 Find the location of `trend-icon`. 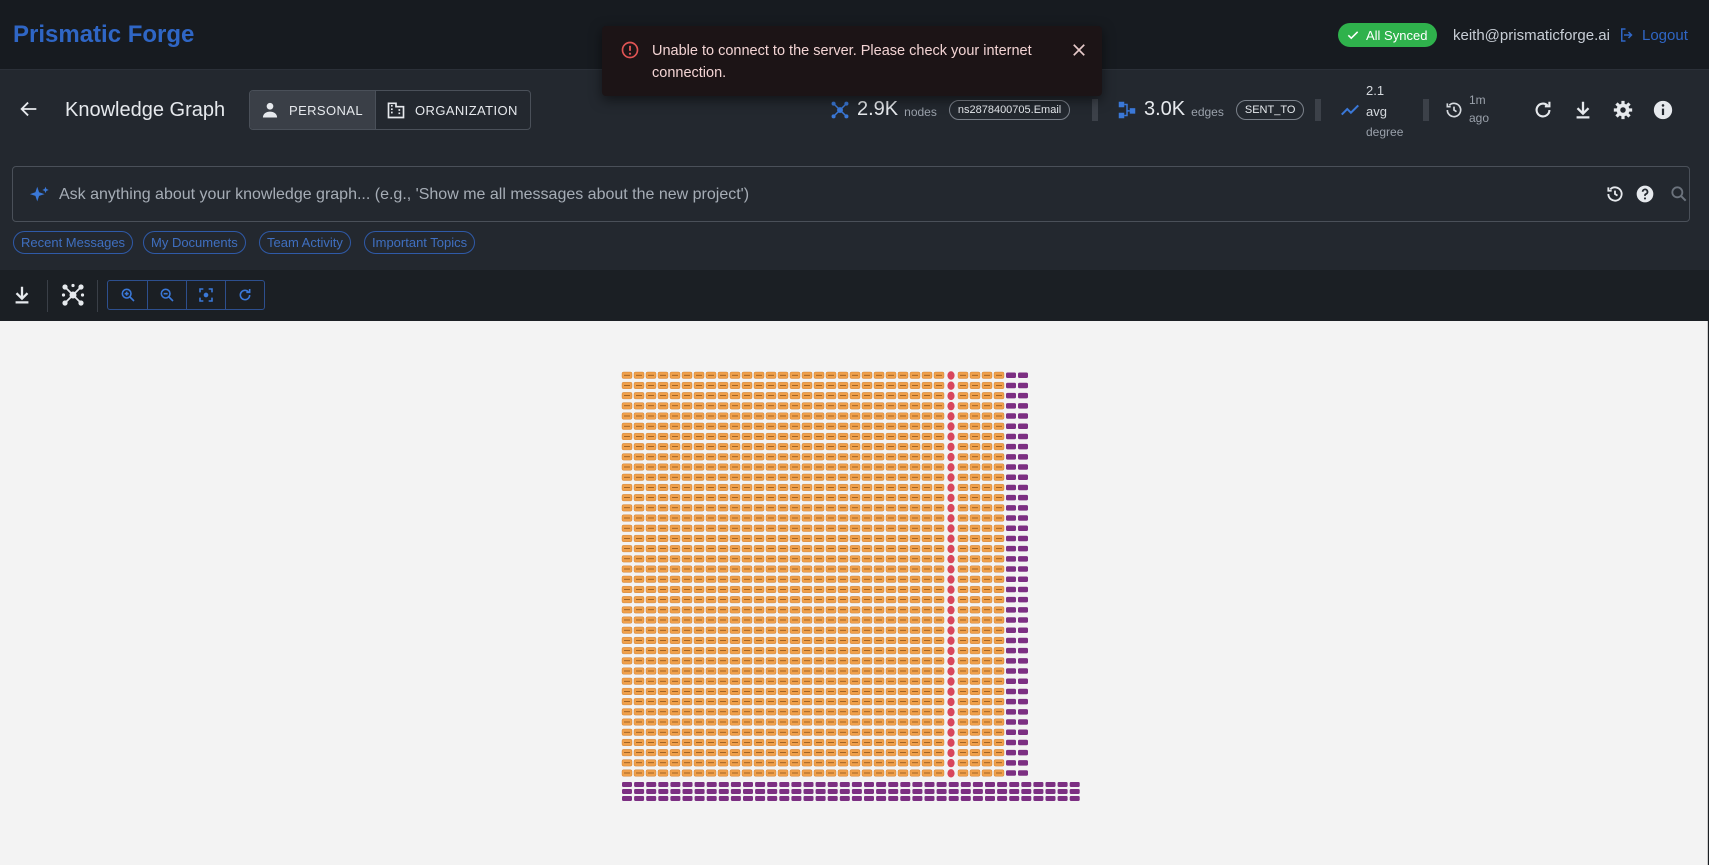

trend-icon is located at coordinates (1350, 110).